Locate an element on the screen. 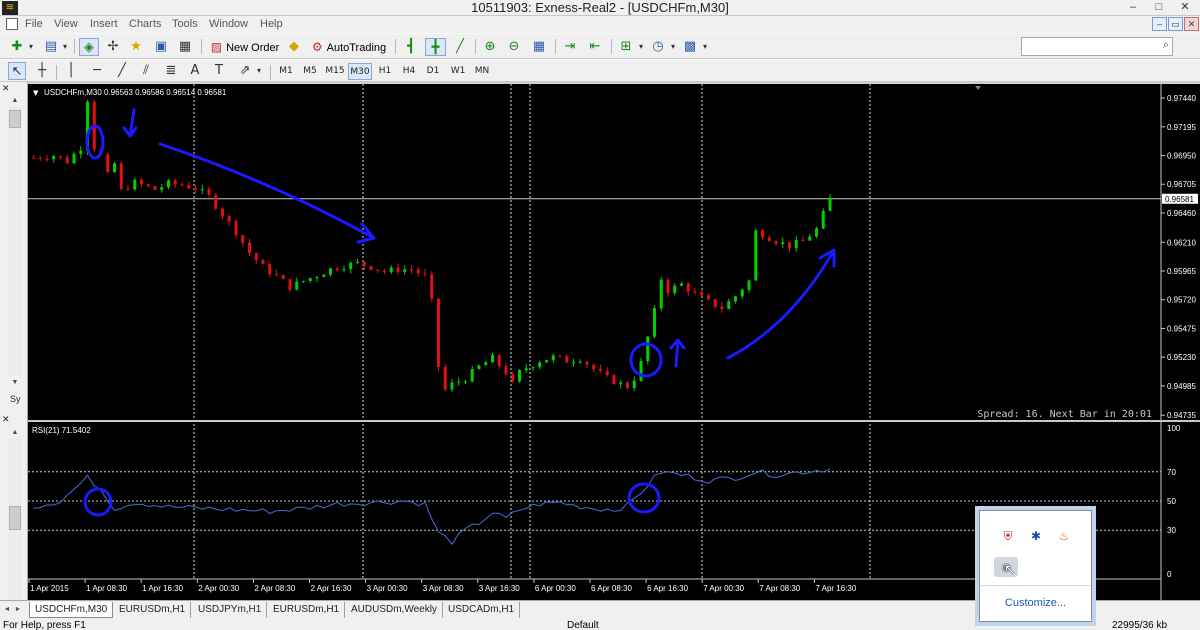 The width and height of the screenshot is (1200, 630). panel-scrollbar-thumb is located at coordinates (15, 119).